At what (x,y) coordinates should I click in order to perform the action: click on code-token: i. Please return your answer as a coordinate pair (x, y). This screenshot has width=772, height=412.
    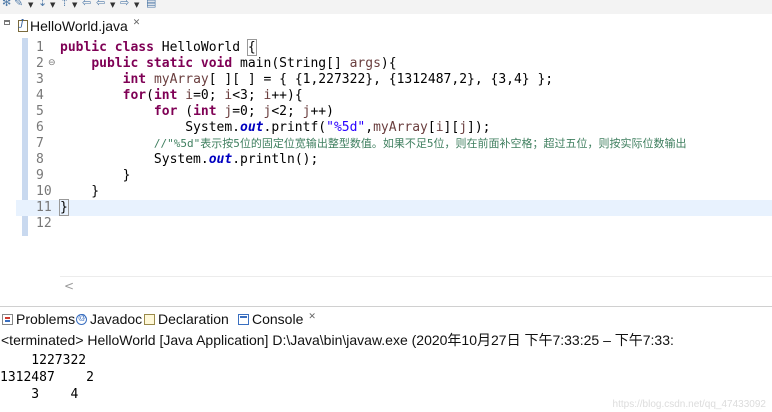
    Looking at the image, I should click on (439, 127).